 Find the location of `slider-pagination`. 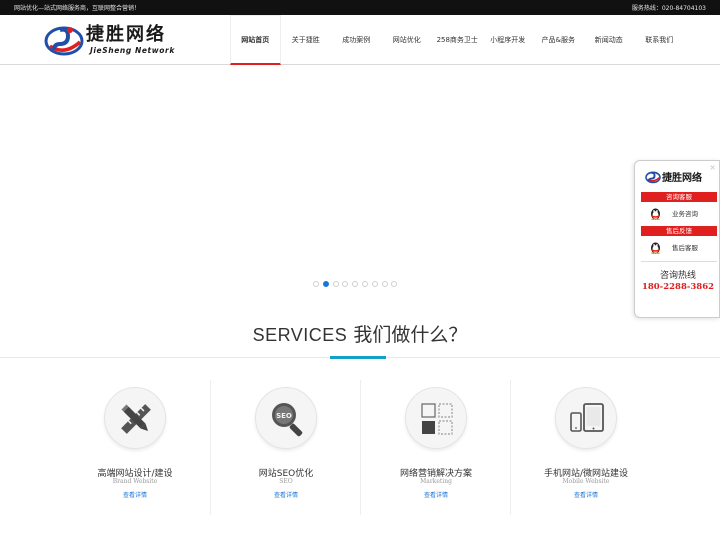

slider-pagination is located at coordinates (355, 284).